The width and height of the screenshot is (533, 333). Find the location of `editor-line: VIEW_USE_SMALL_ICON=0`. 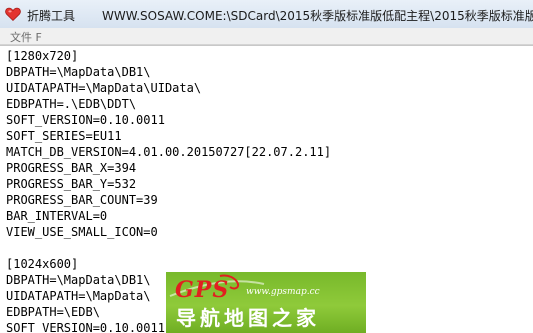

editor-line: VIEW_USE_SMALL_ICON=0 is located at coordinates (82, 232).